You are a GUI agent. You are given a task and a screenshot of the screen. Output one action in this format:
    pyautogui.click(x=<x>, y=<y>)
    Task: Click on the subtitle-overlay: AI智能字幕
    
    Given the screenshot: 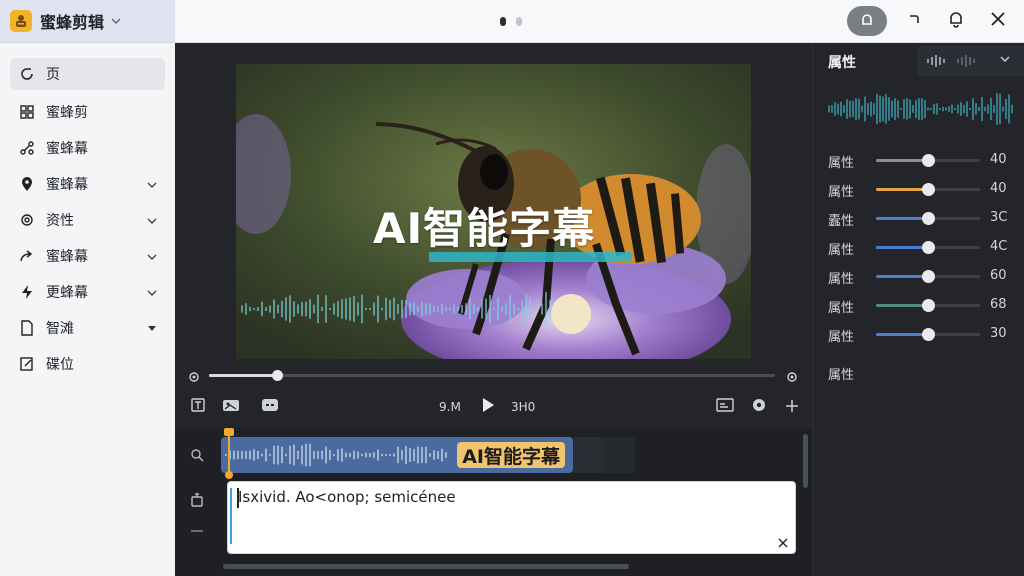 What is the action you would take?
    pyautogui.click(x=484, y=225)
    